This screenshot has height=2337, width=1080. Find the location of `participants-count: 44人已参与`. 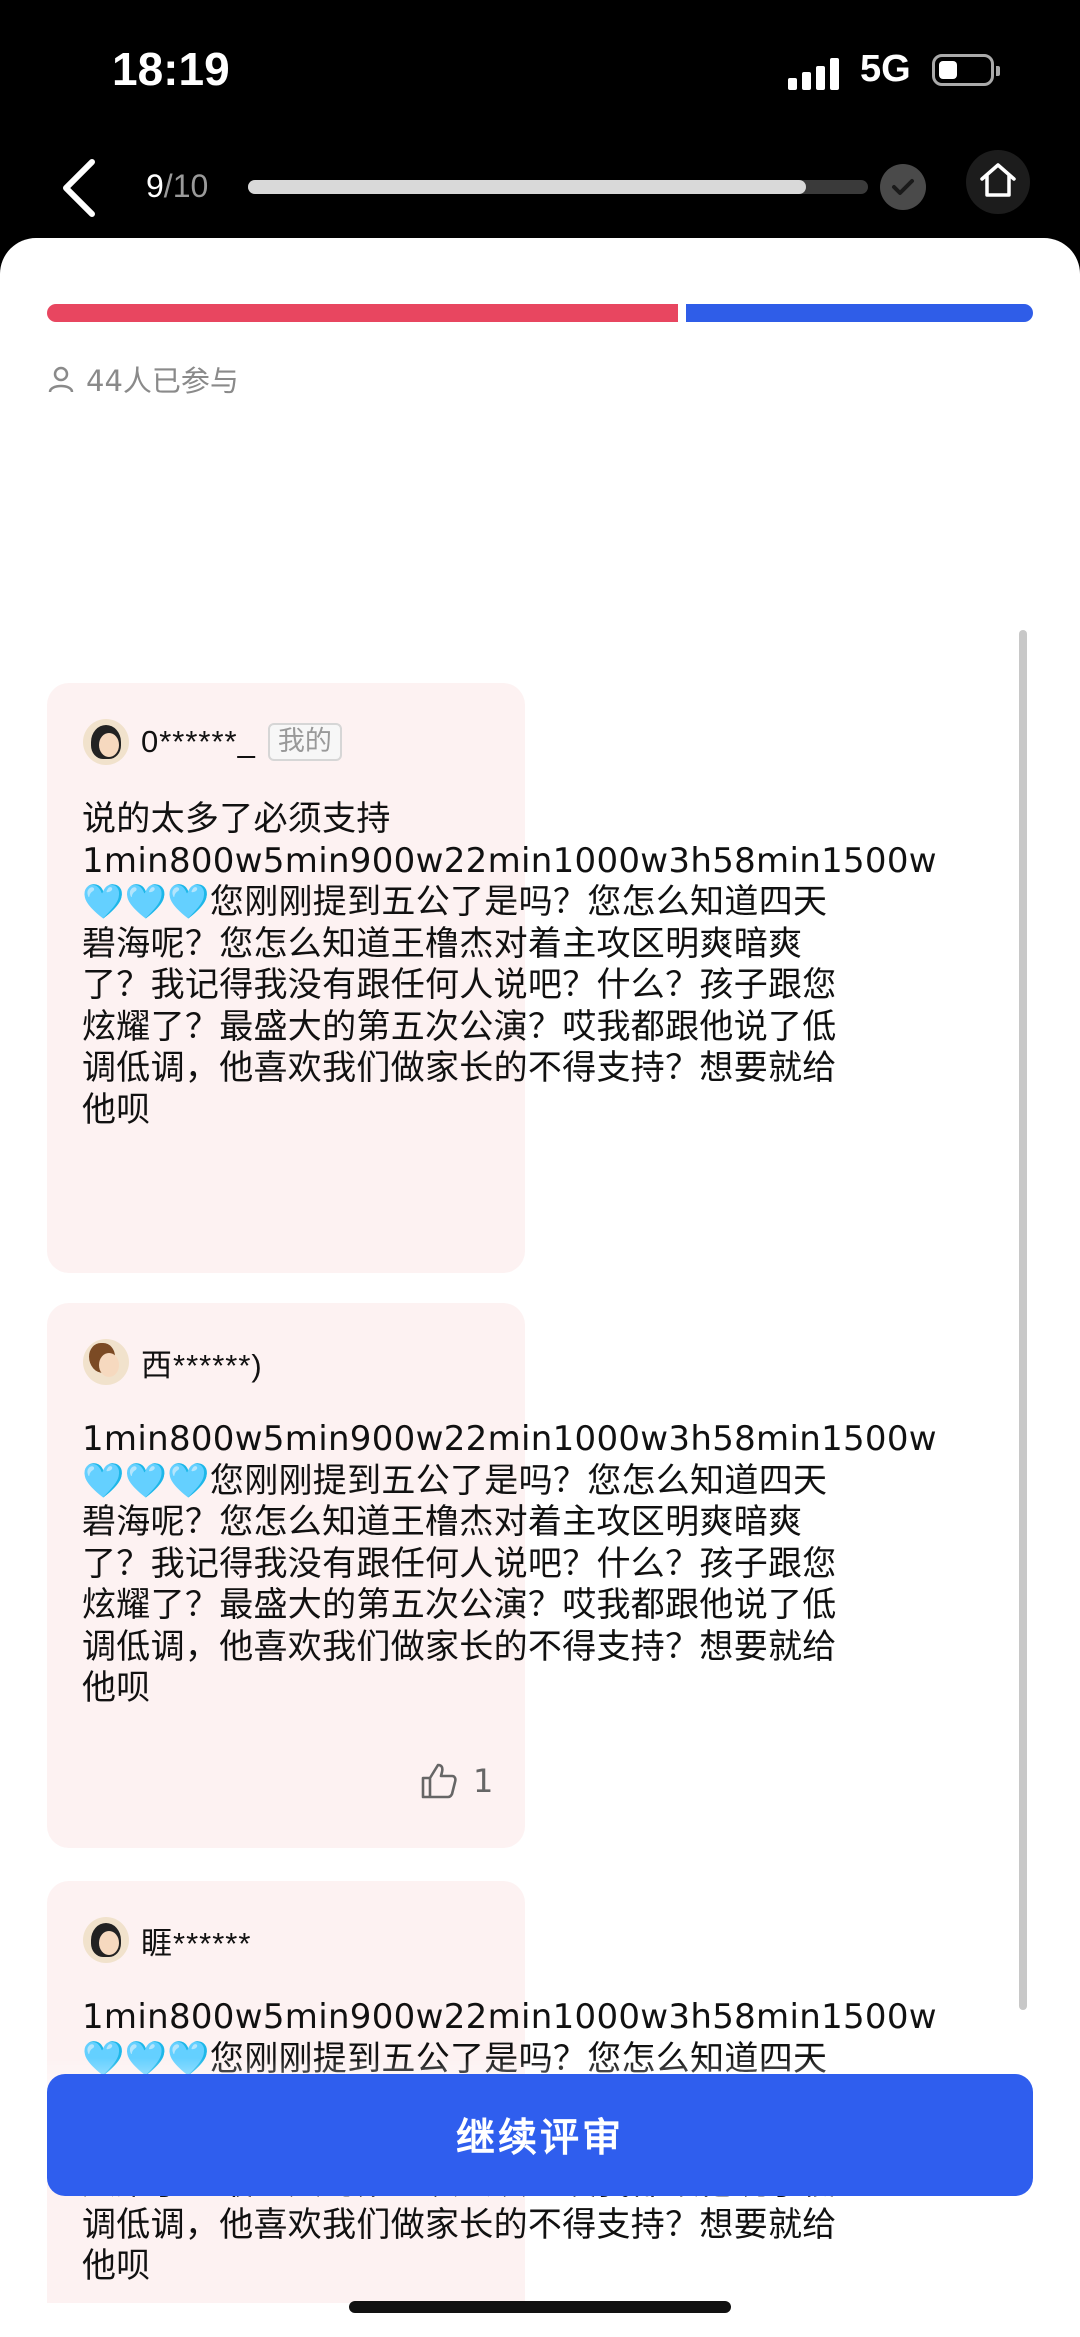

participants-count: 44人已参与 is located at coordinates (142, 379).